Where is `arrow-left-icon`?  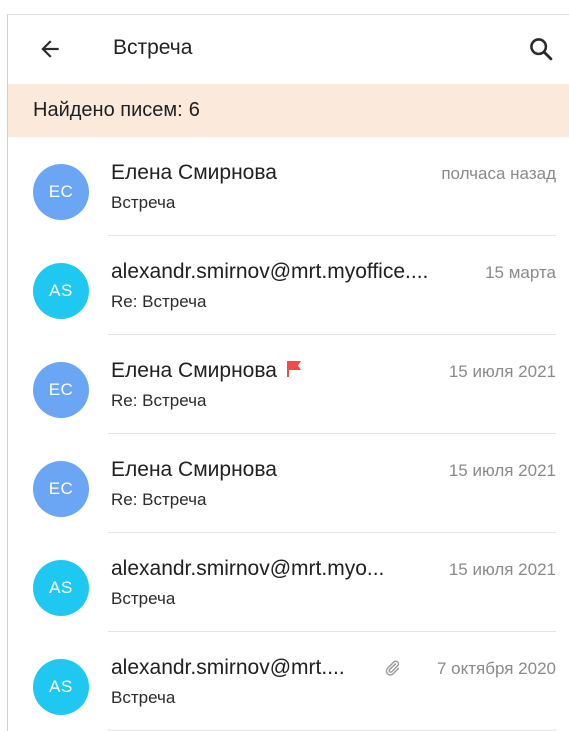
arrow-left-icon is located at coordinates (50, 49).